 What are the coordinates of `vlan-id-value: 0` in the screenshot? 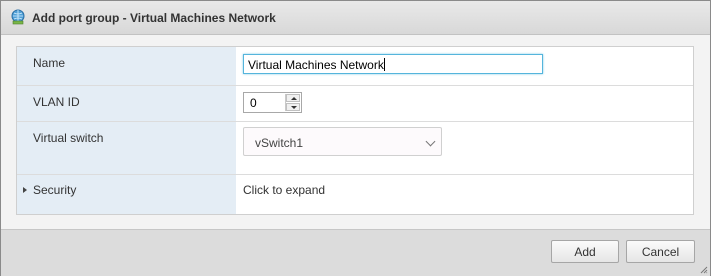 It's located at (253, 103).